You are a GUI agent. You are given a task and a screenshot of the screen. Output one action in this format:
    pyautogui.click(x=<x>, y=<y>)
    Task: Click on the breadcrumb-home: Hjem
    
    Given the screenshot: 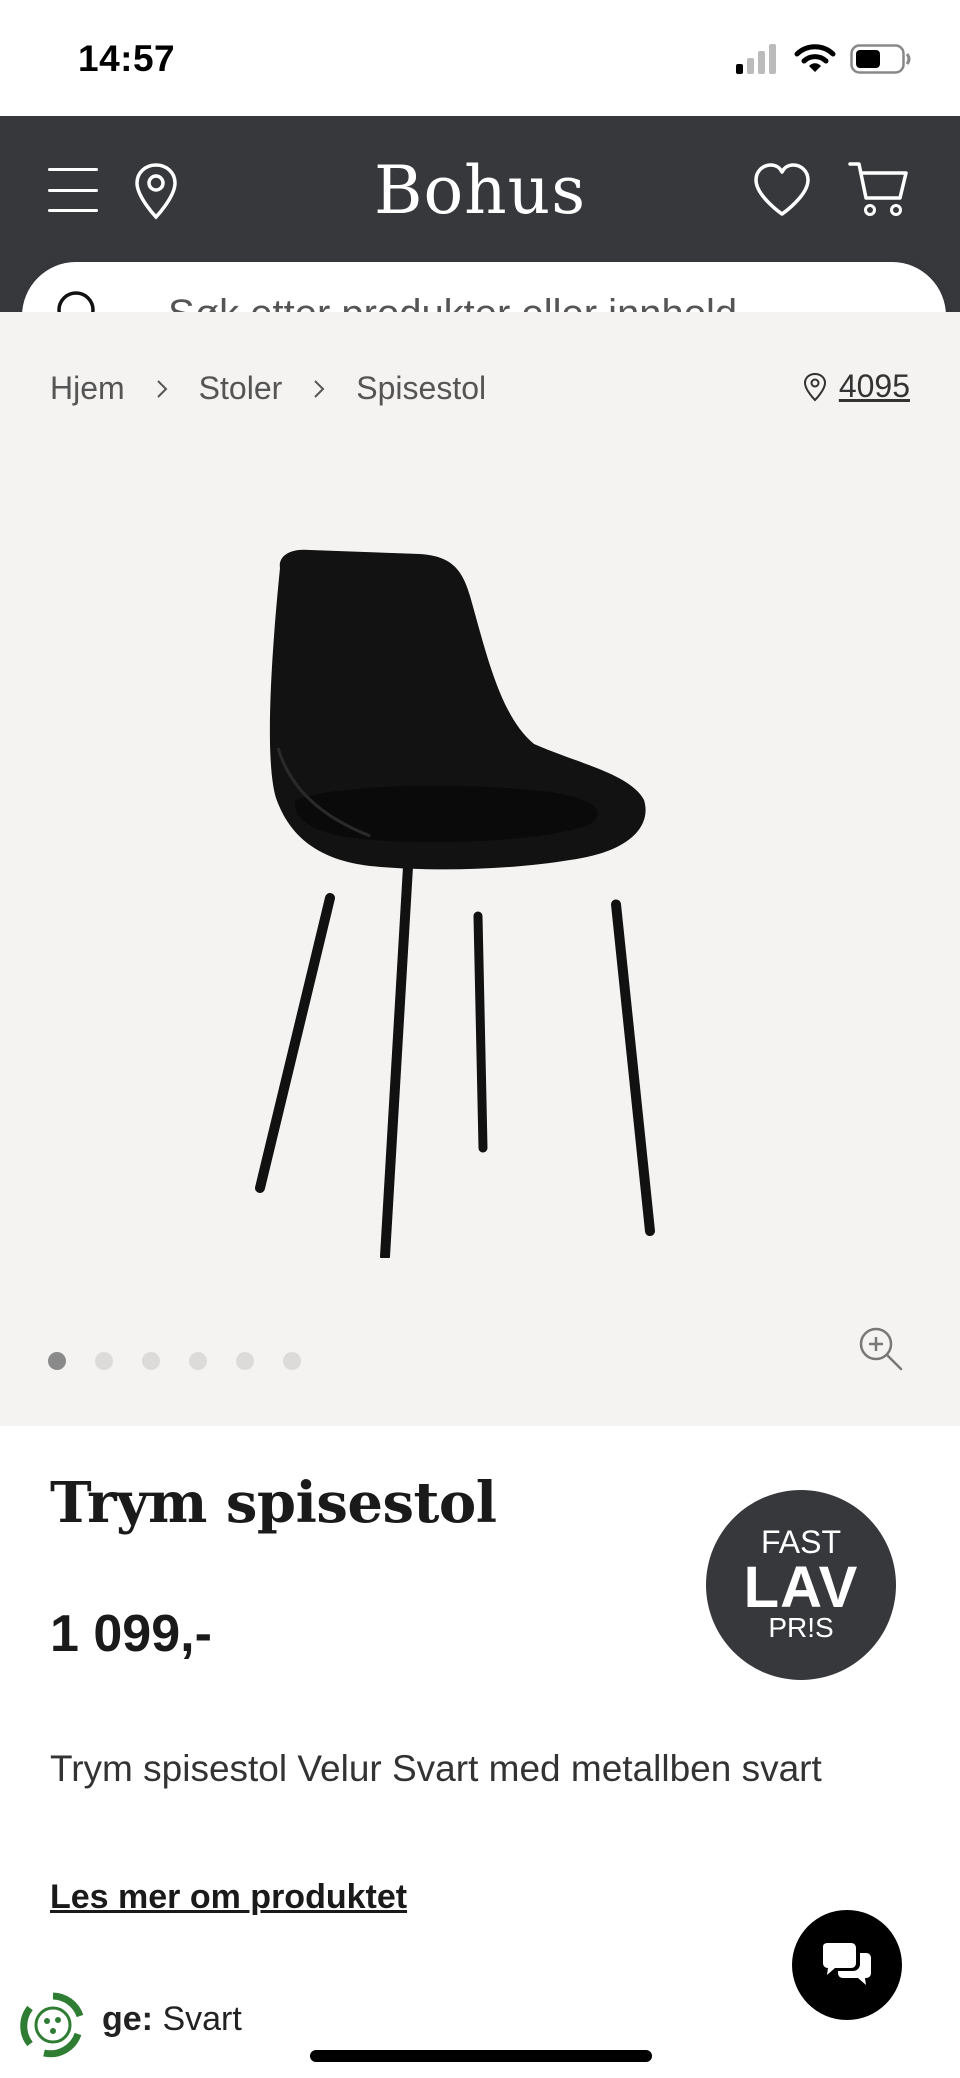 What is the action you would take?
    pyautogui.click(x=87, y=388)
    